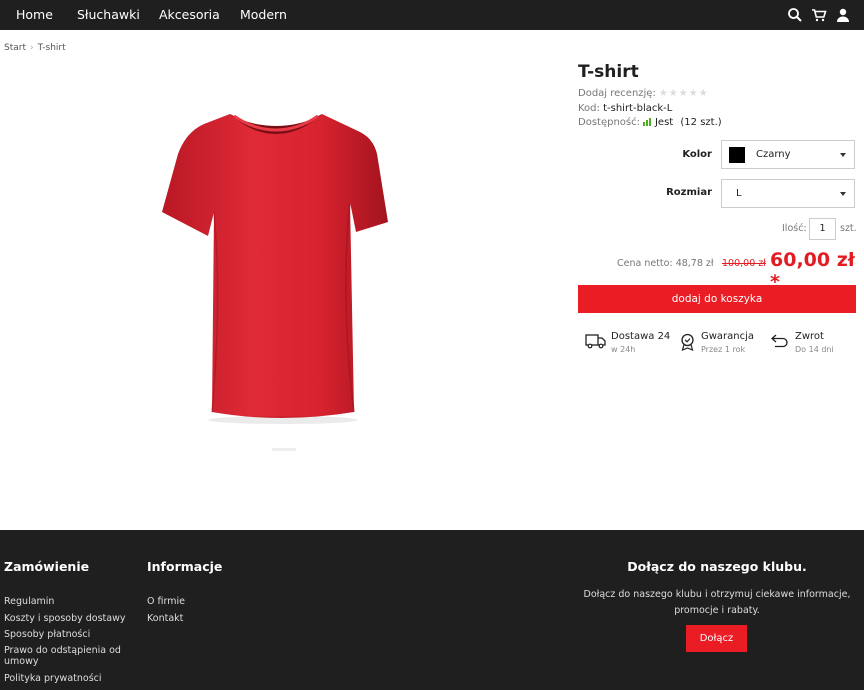 The height and width of the screenshot is (690, 864). What do you see at coordinates (165, 618) in the screenshot?
I see `footer-link: Kontakt` at bounding box center [165, 618].